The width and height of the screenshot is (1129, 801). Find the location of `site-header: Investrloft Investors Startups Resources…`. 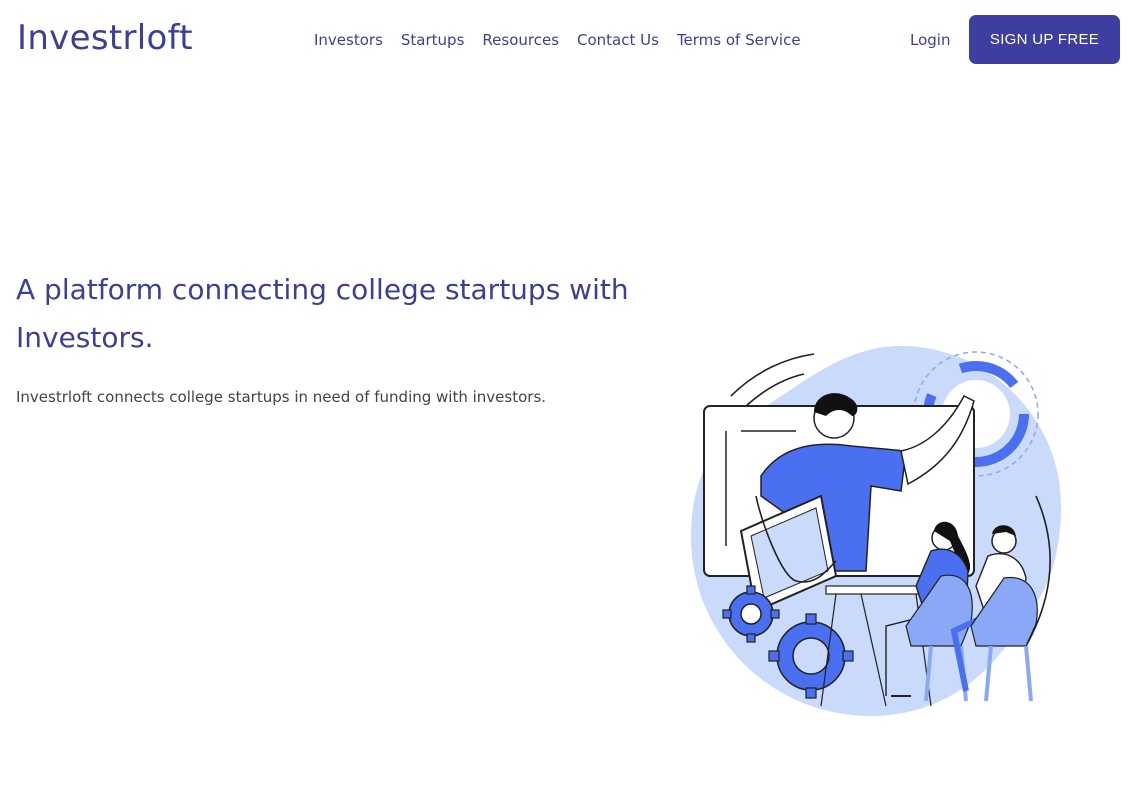

site-header: Investrloft Investors Startups Resources… is located at coordinates (564, 40).